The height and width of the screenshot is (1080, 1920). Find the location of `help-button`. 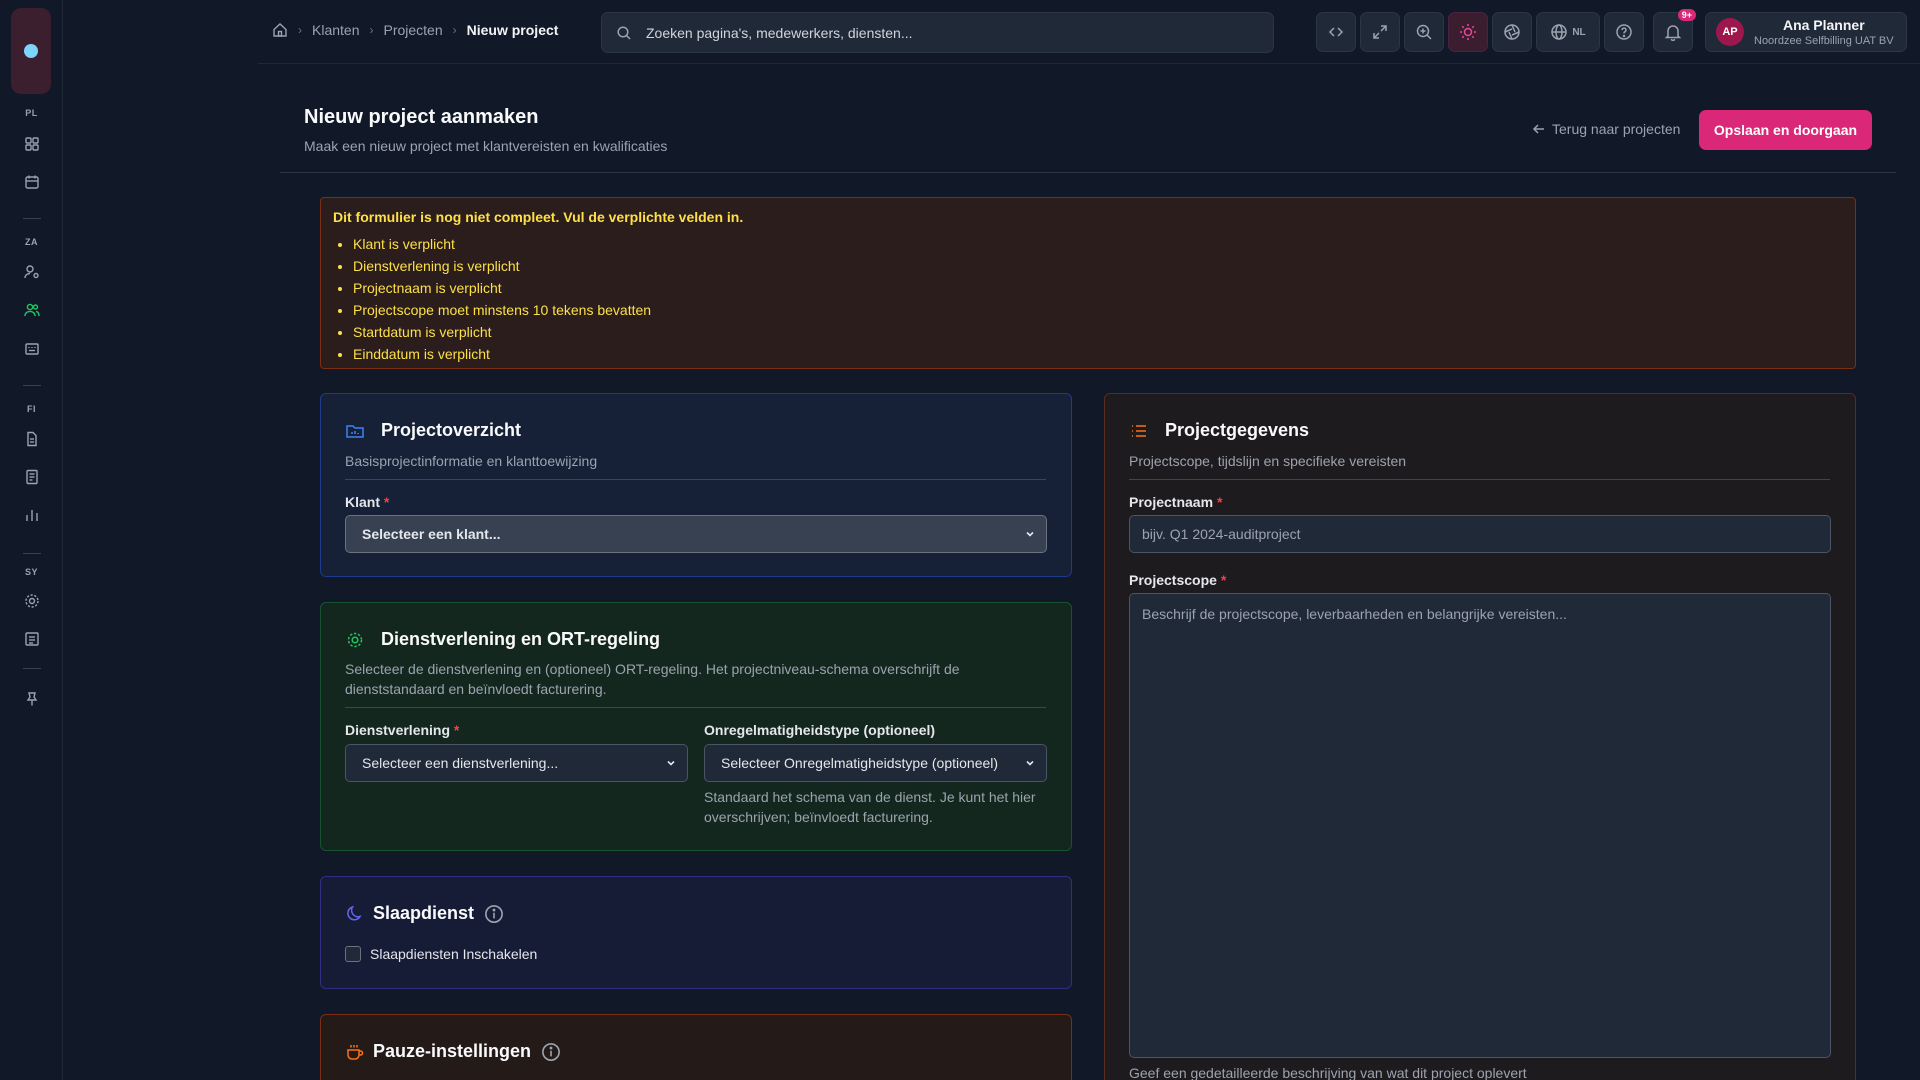

help-button is located at coordinates (1624, 32).